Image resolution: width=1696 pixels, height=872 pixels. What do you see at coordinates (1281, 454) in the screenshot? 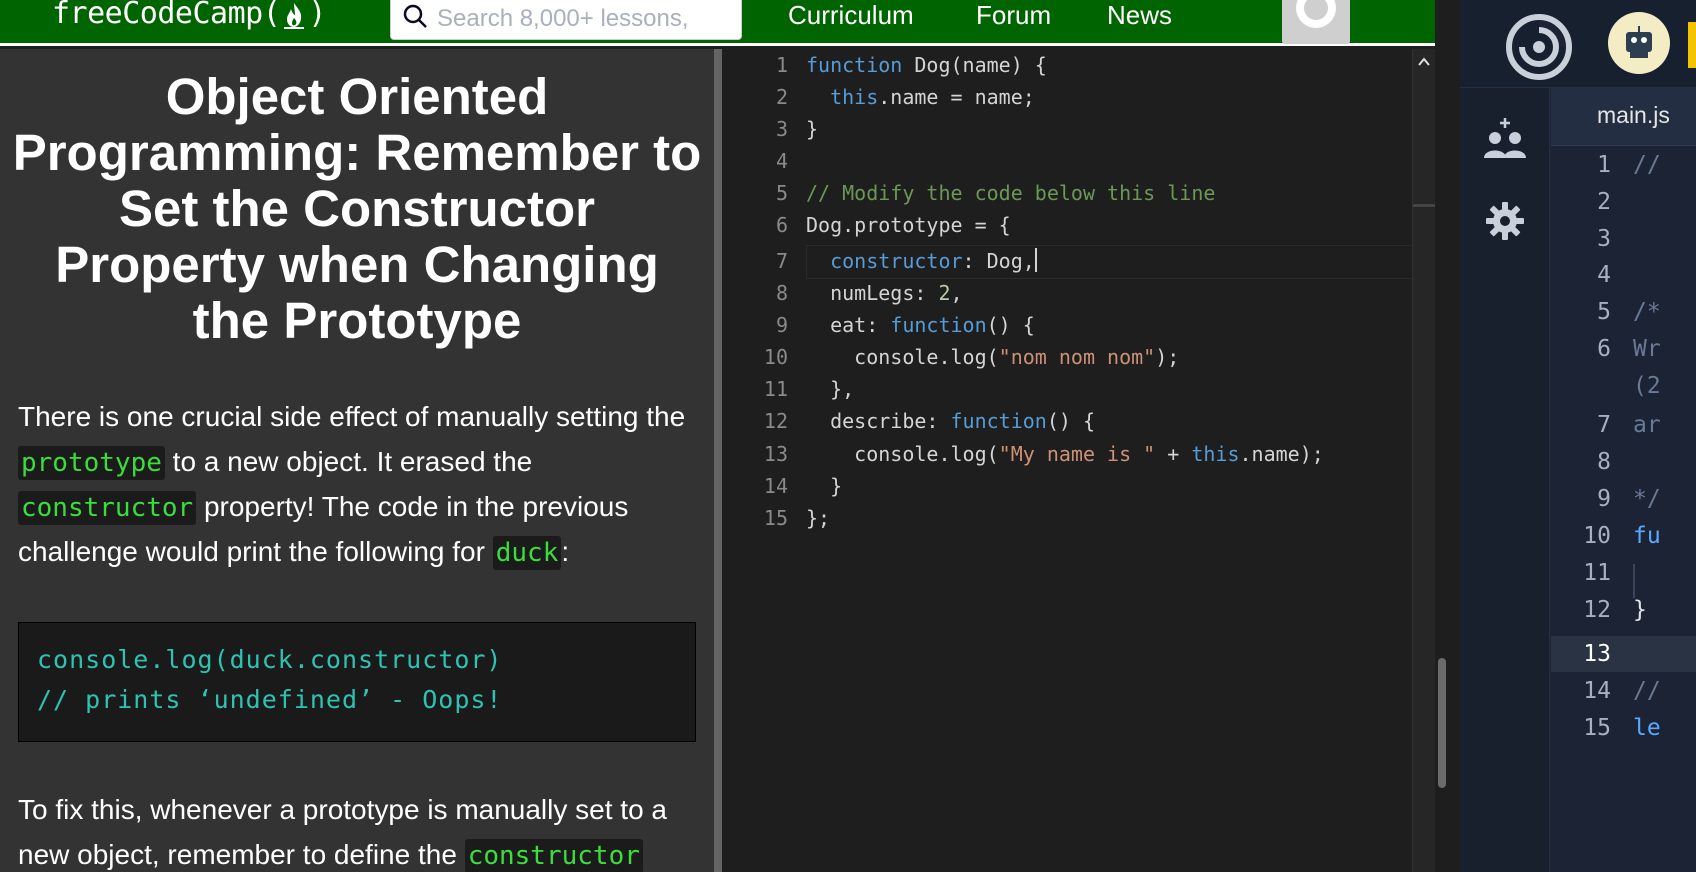
I see `code-token: .name);` at bounding box center [1281, 454].